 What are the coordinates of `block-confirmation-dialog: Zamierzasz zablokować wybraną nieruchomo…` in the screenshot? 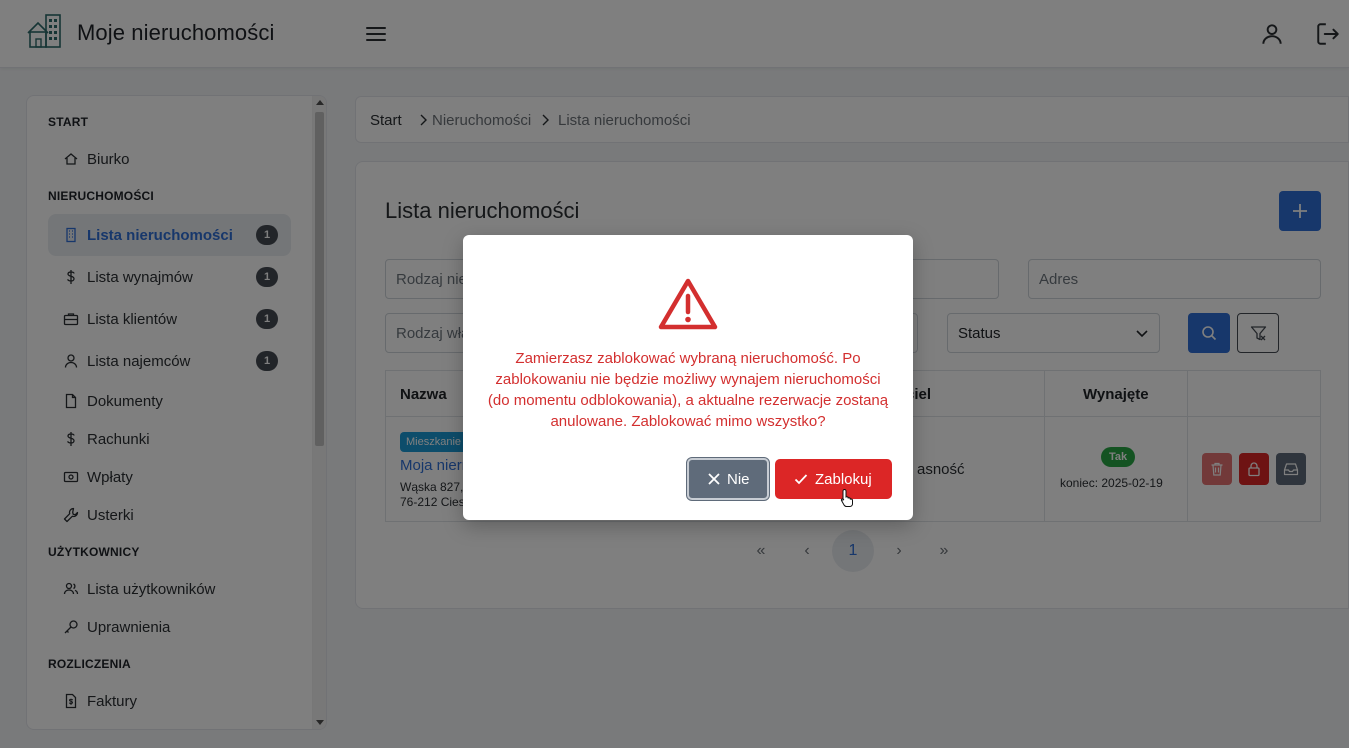 It's located at (688, 377).